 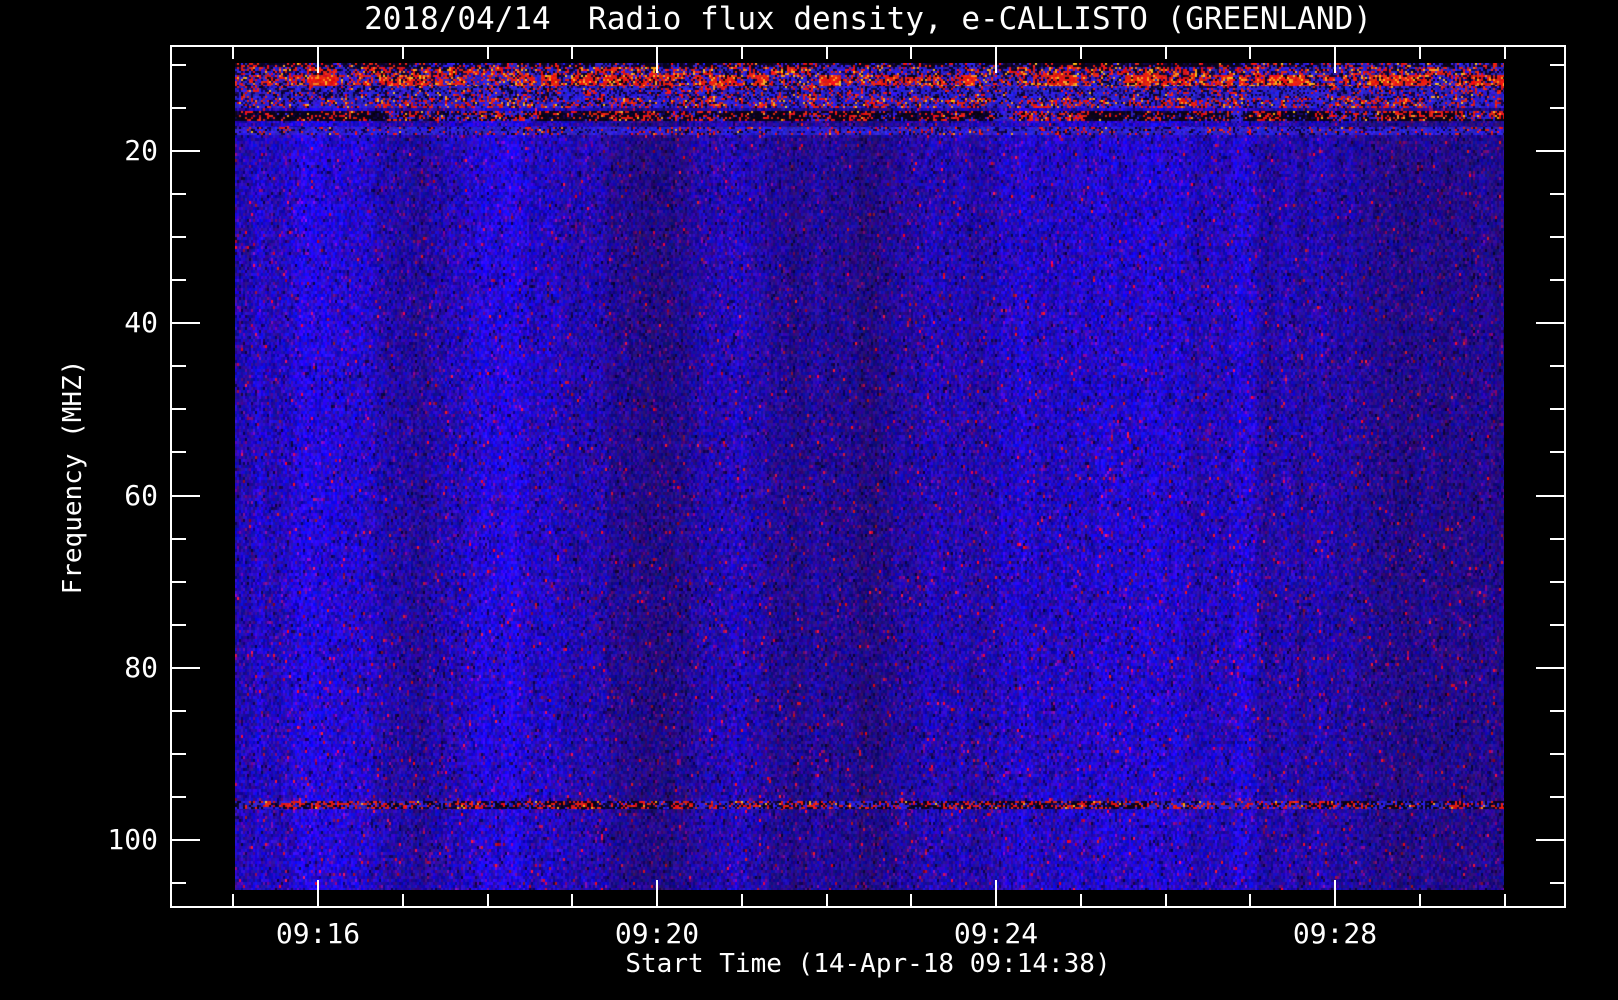 What do you see at coordinates (1335, 933) in the screenshot?
I see `x-tick-label: 09:28` at bounding box center [1335, 933].